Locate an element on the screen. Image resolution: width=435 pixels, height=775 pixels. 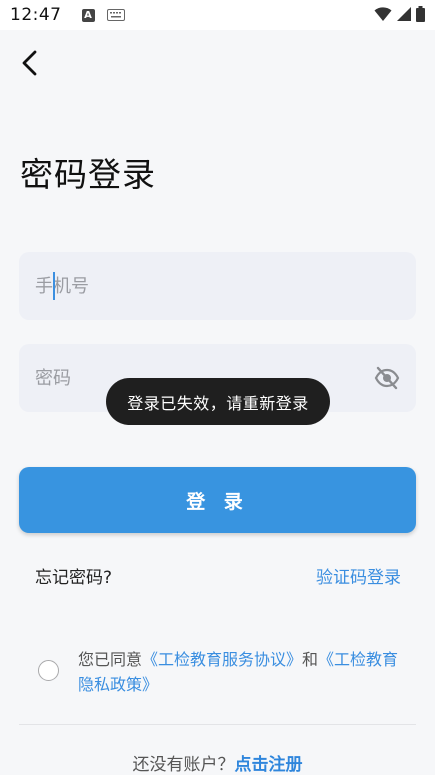
back-button is located at coordinates (29, 63).